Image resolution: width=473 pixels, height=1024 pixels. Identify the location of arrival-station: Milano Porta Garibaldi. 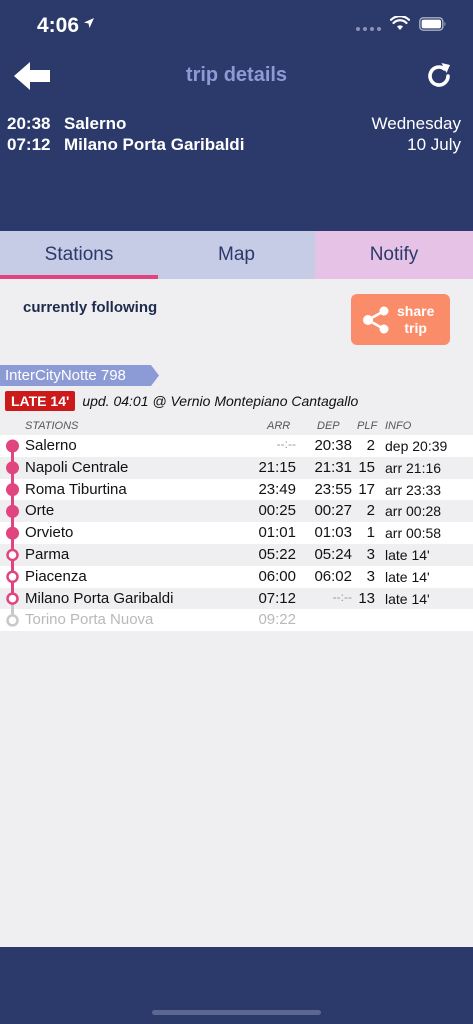
(154, 144).